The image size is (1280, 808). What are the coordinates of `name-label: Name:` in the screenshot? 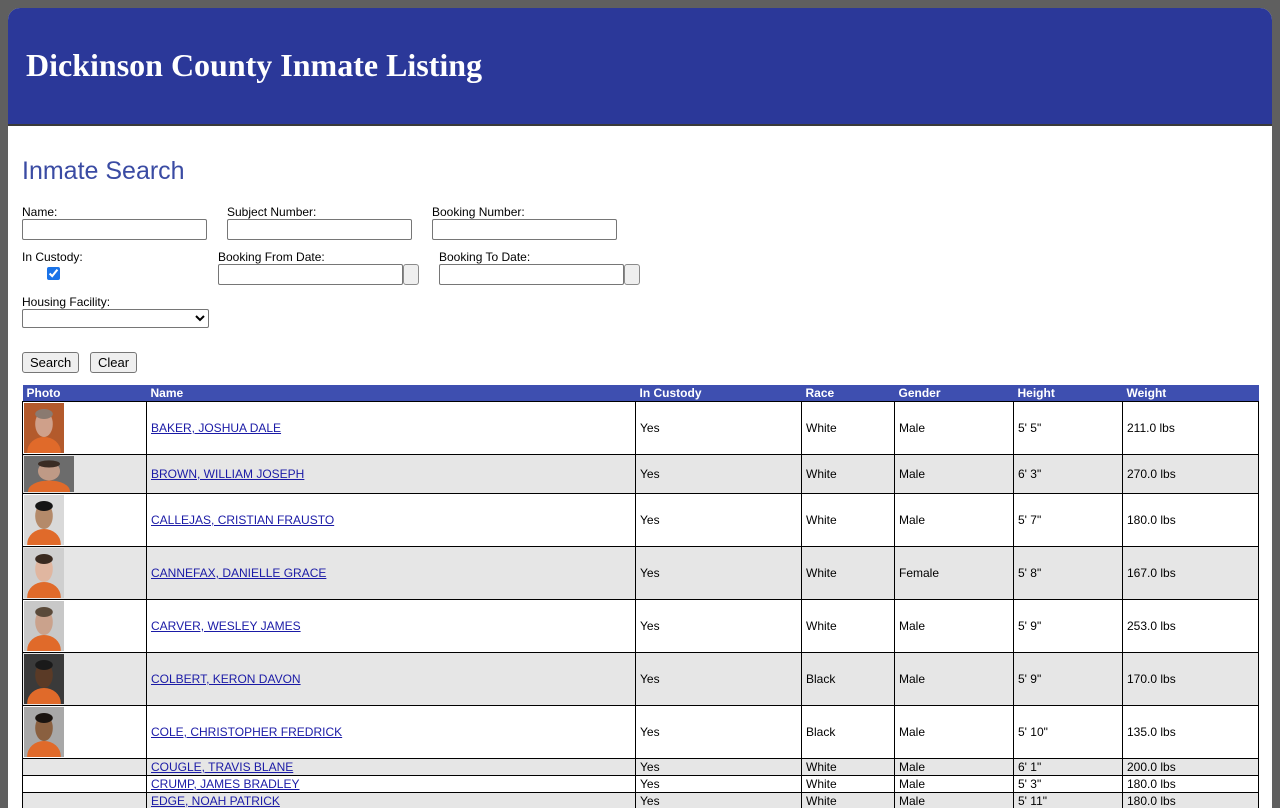 It's located at (39, 212).